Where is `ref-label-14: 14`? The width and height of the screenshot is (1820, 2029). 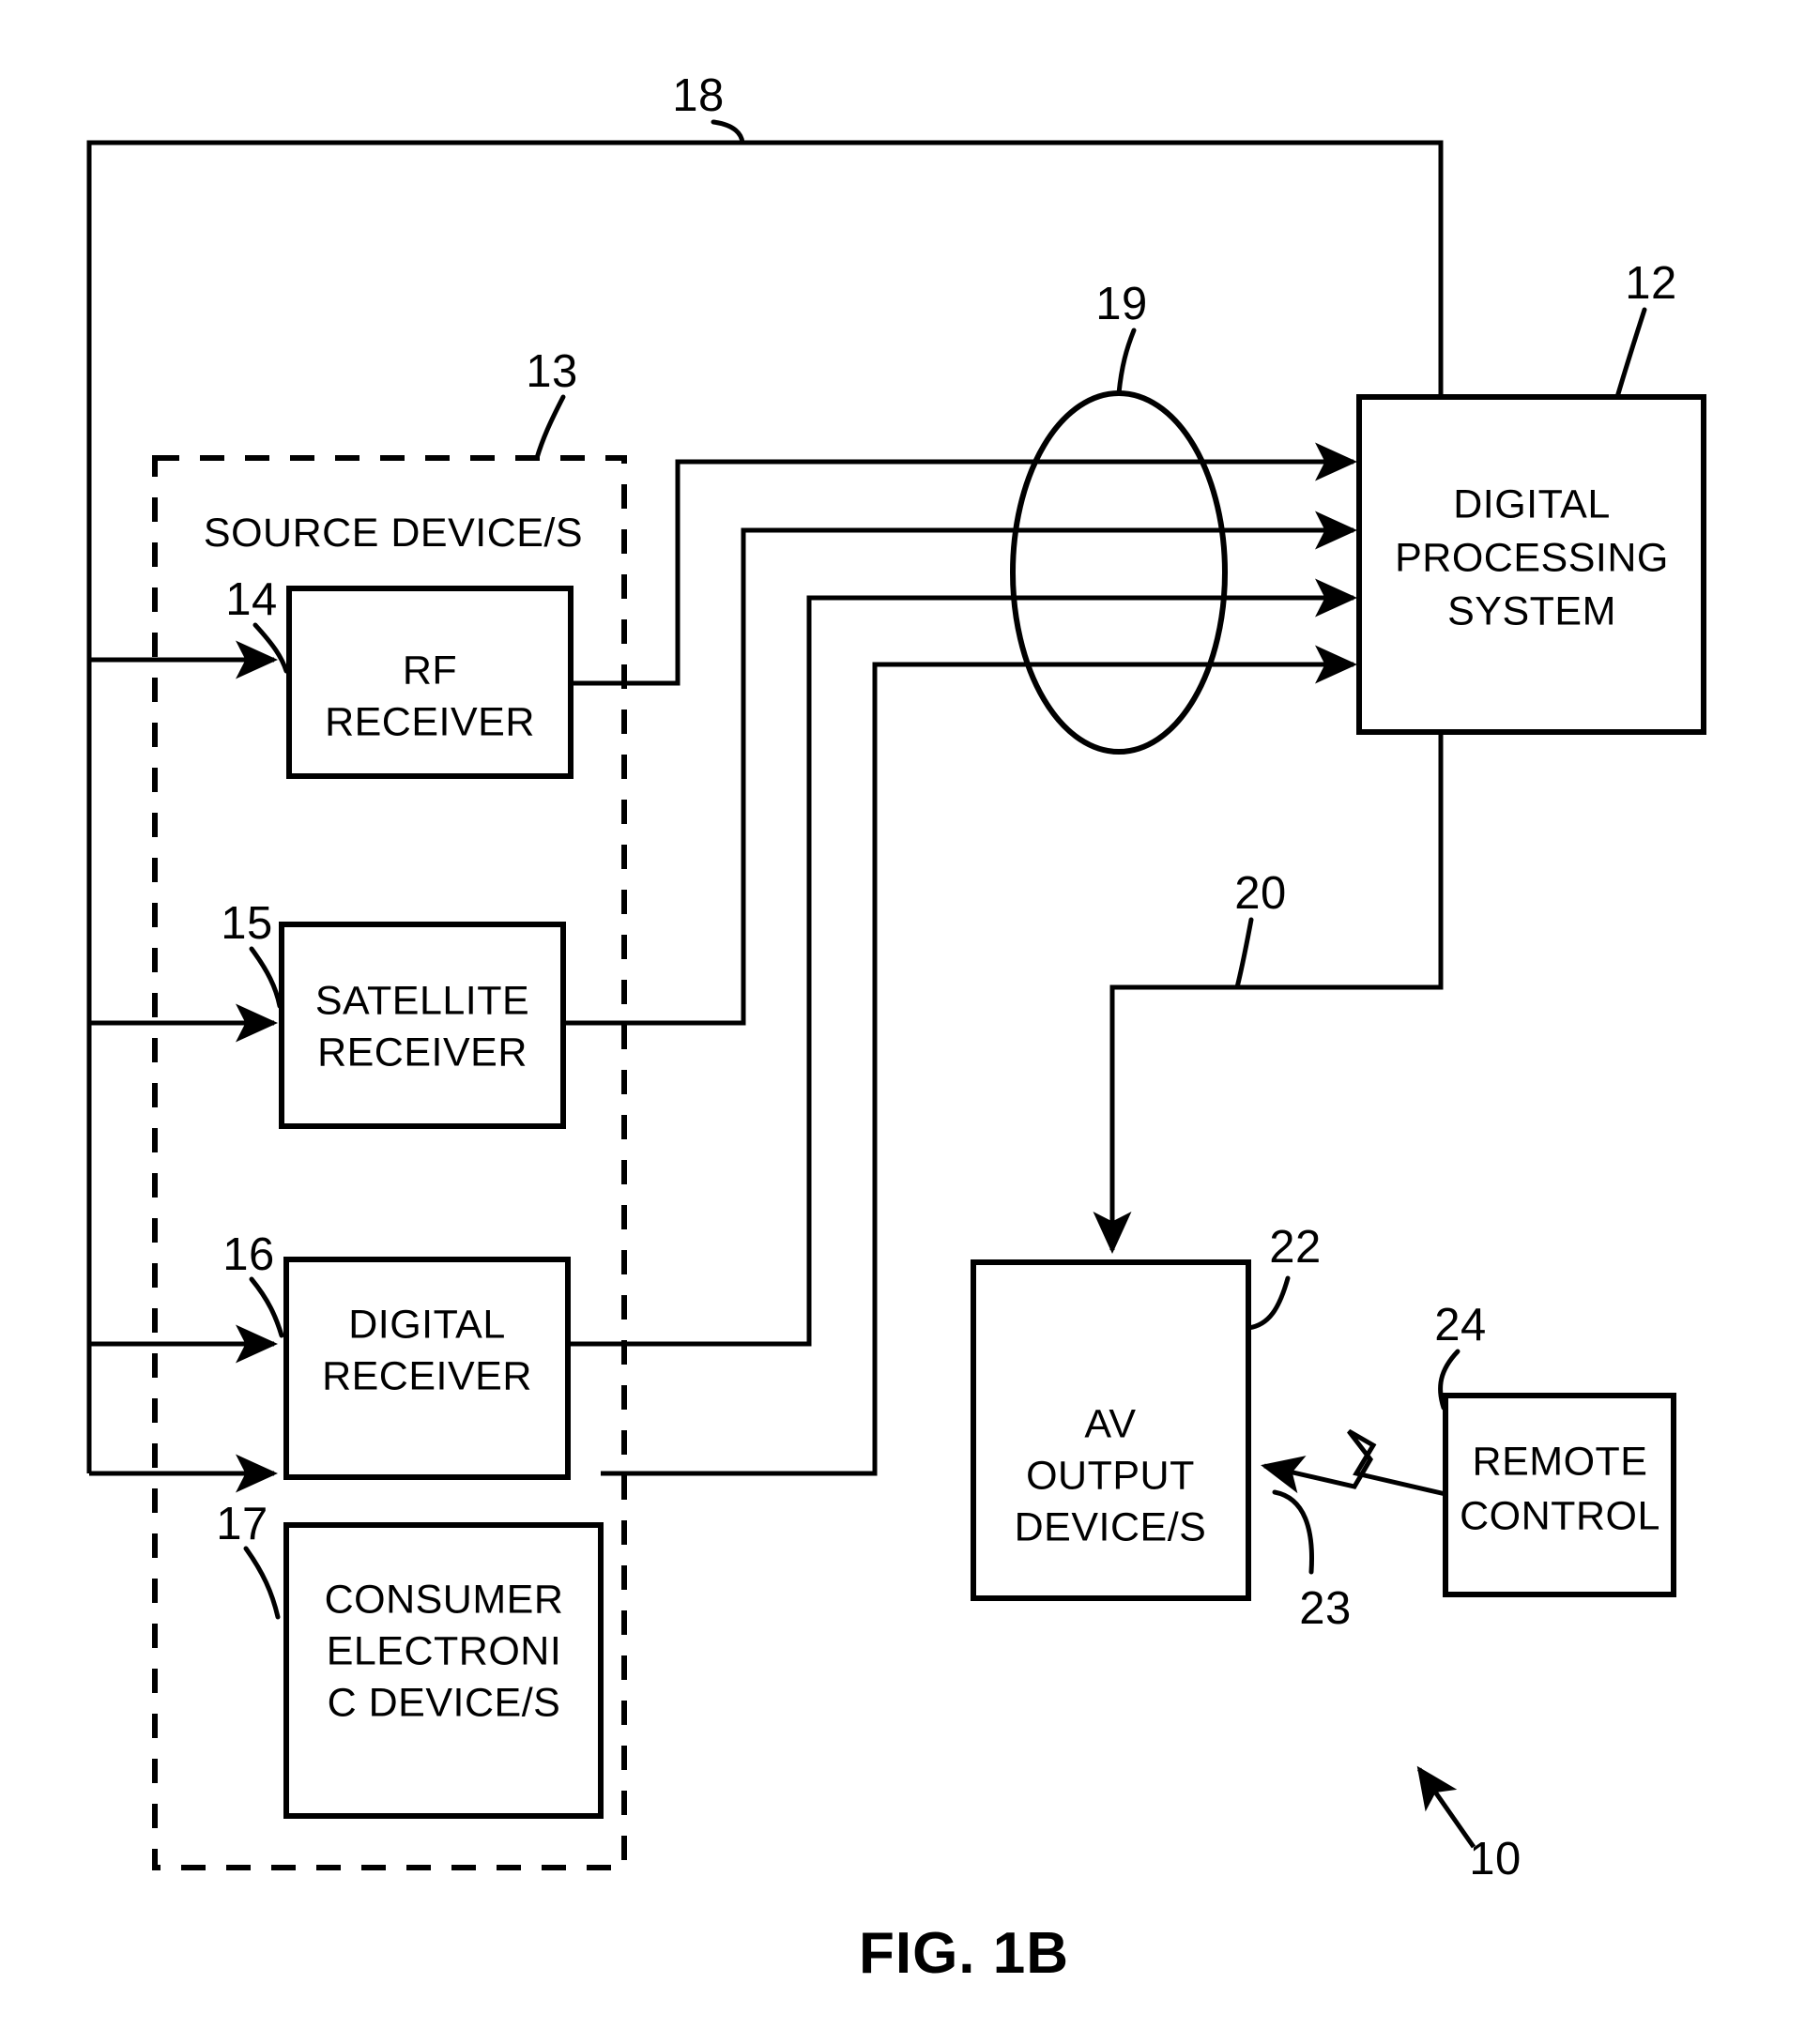 ref-label-14: 14 is located at coordinates (252, 599).